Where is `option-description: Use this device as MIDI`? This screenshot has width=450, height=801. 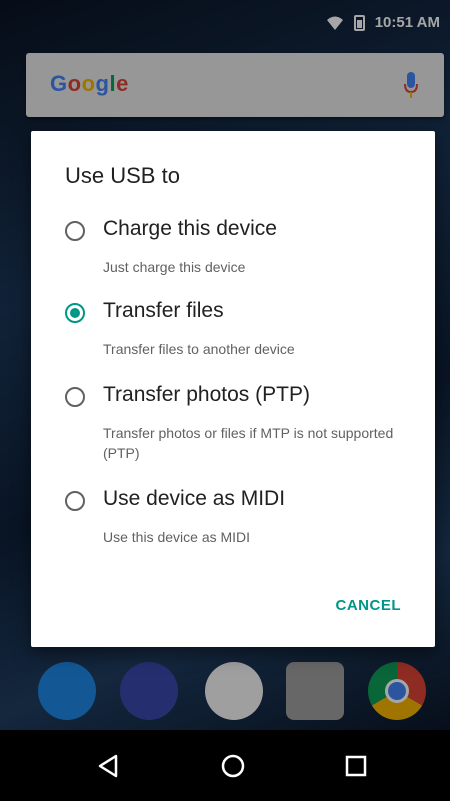 option-description: Use this device as MIDI is located at coordinates (177, 537).